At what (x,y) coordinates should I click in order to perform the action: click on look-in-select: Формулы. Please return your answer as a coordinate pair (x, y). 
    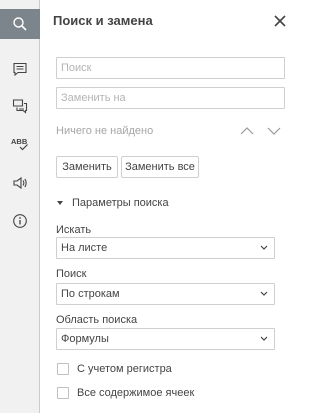
    Looking at the image, I should click on (165, 339).